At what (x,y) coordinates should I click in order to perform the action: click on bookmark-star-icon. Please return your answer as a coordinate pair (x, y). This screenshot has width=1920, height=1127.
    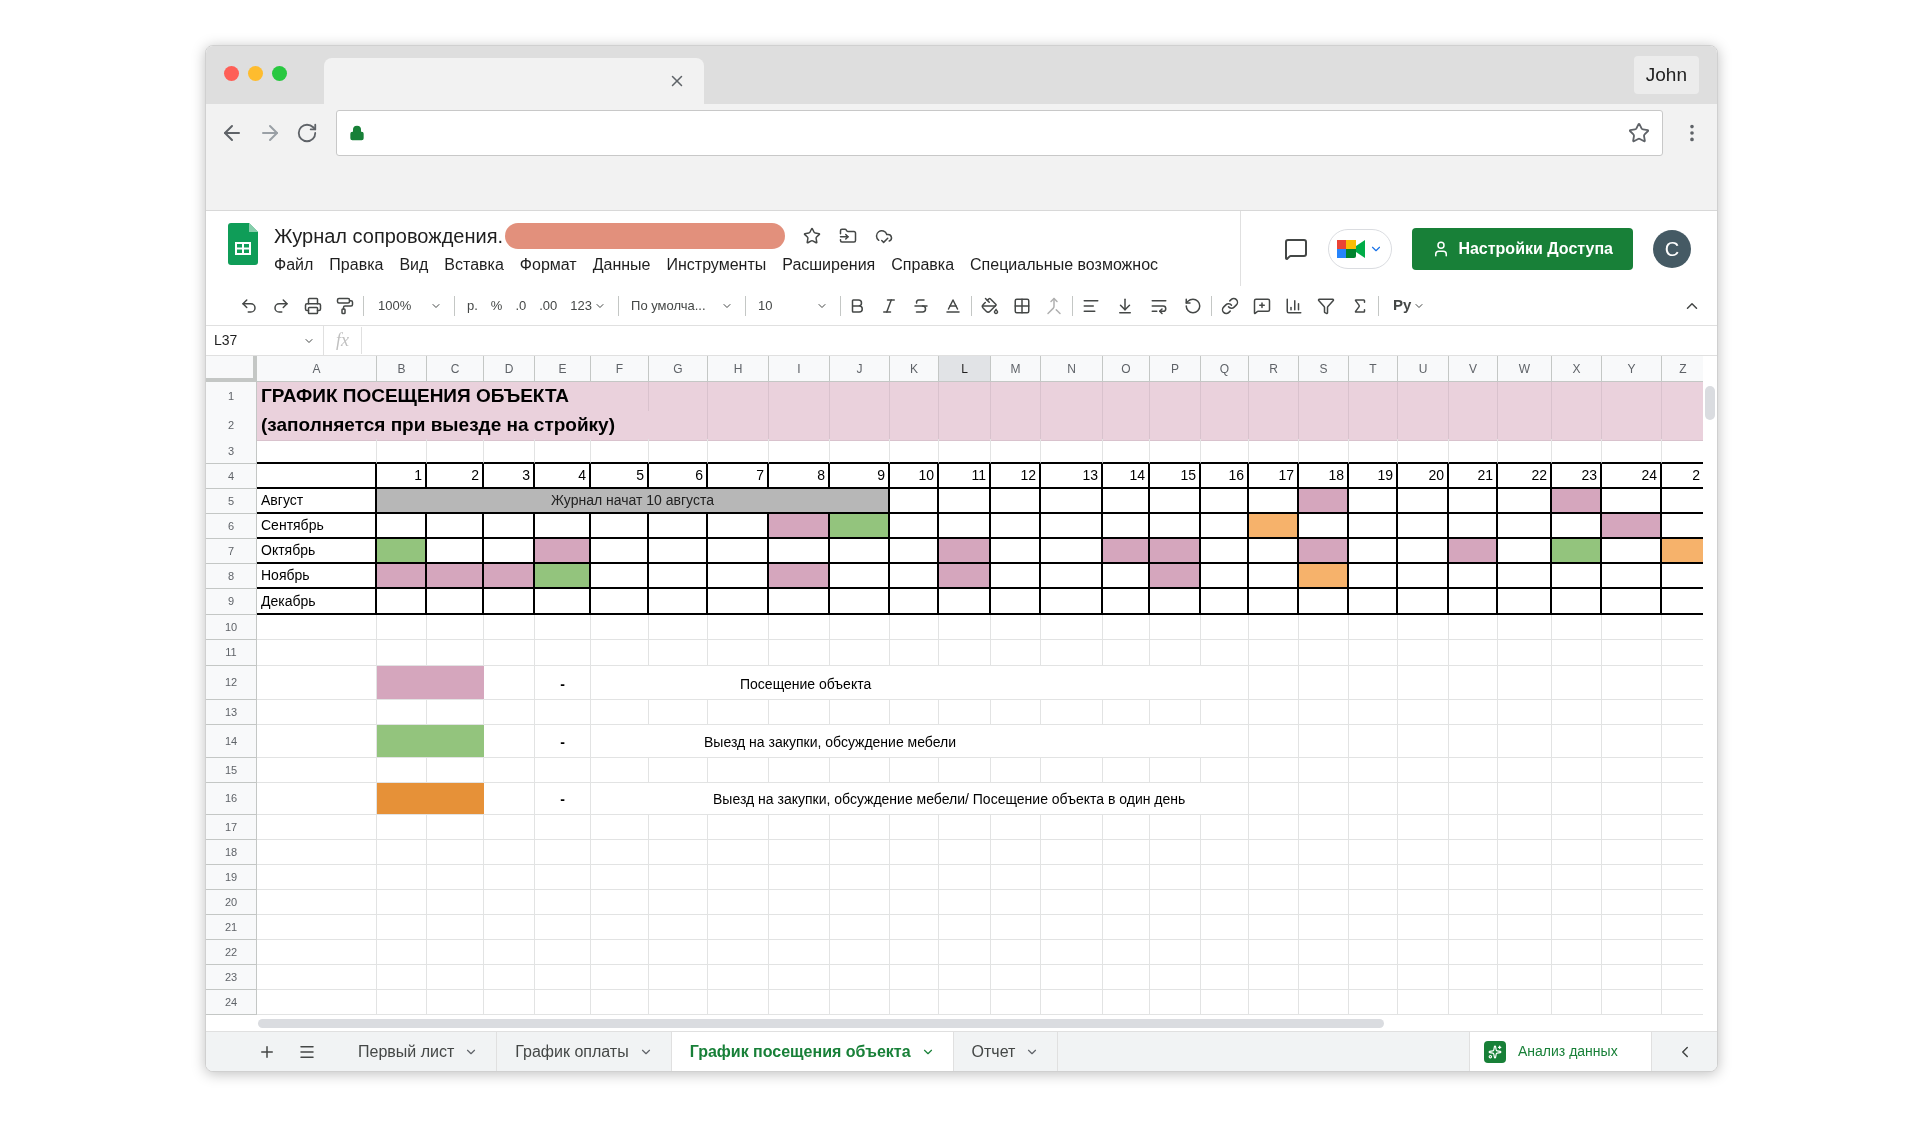
    Looking at the image, I should click on (1639, 132).